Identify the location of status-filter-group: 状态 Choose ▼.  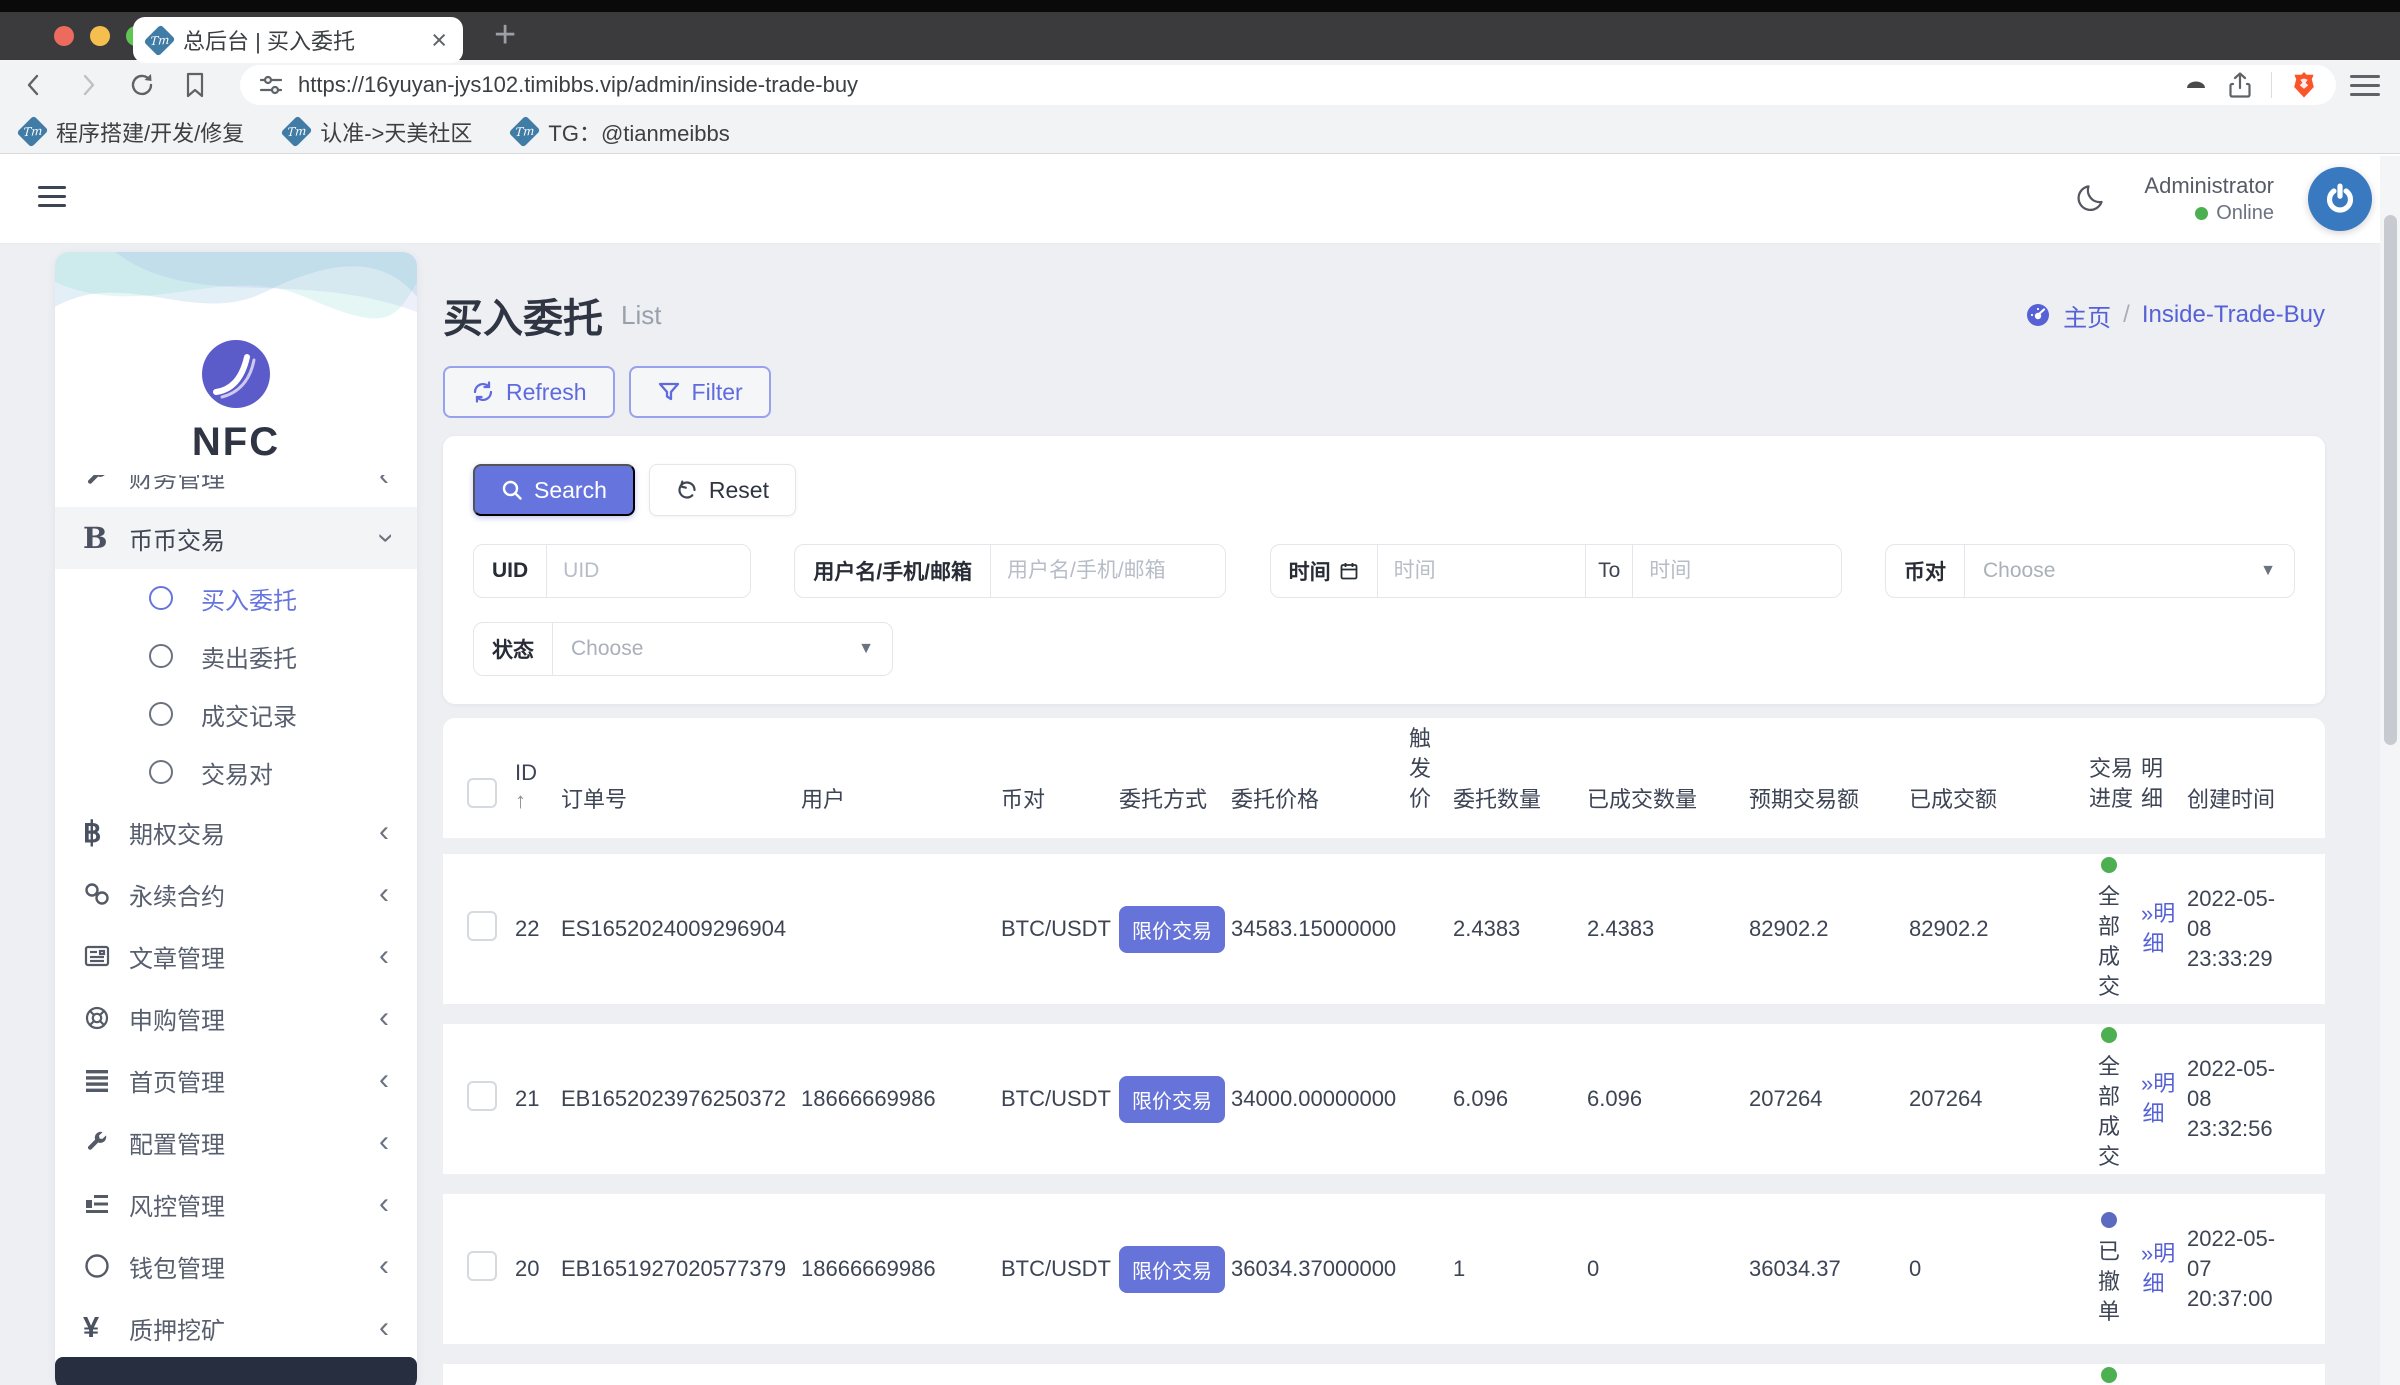
(683, 649).